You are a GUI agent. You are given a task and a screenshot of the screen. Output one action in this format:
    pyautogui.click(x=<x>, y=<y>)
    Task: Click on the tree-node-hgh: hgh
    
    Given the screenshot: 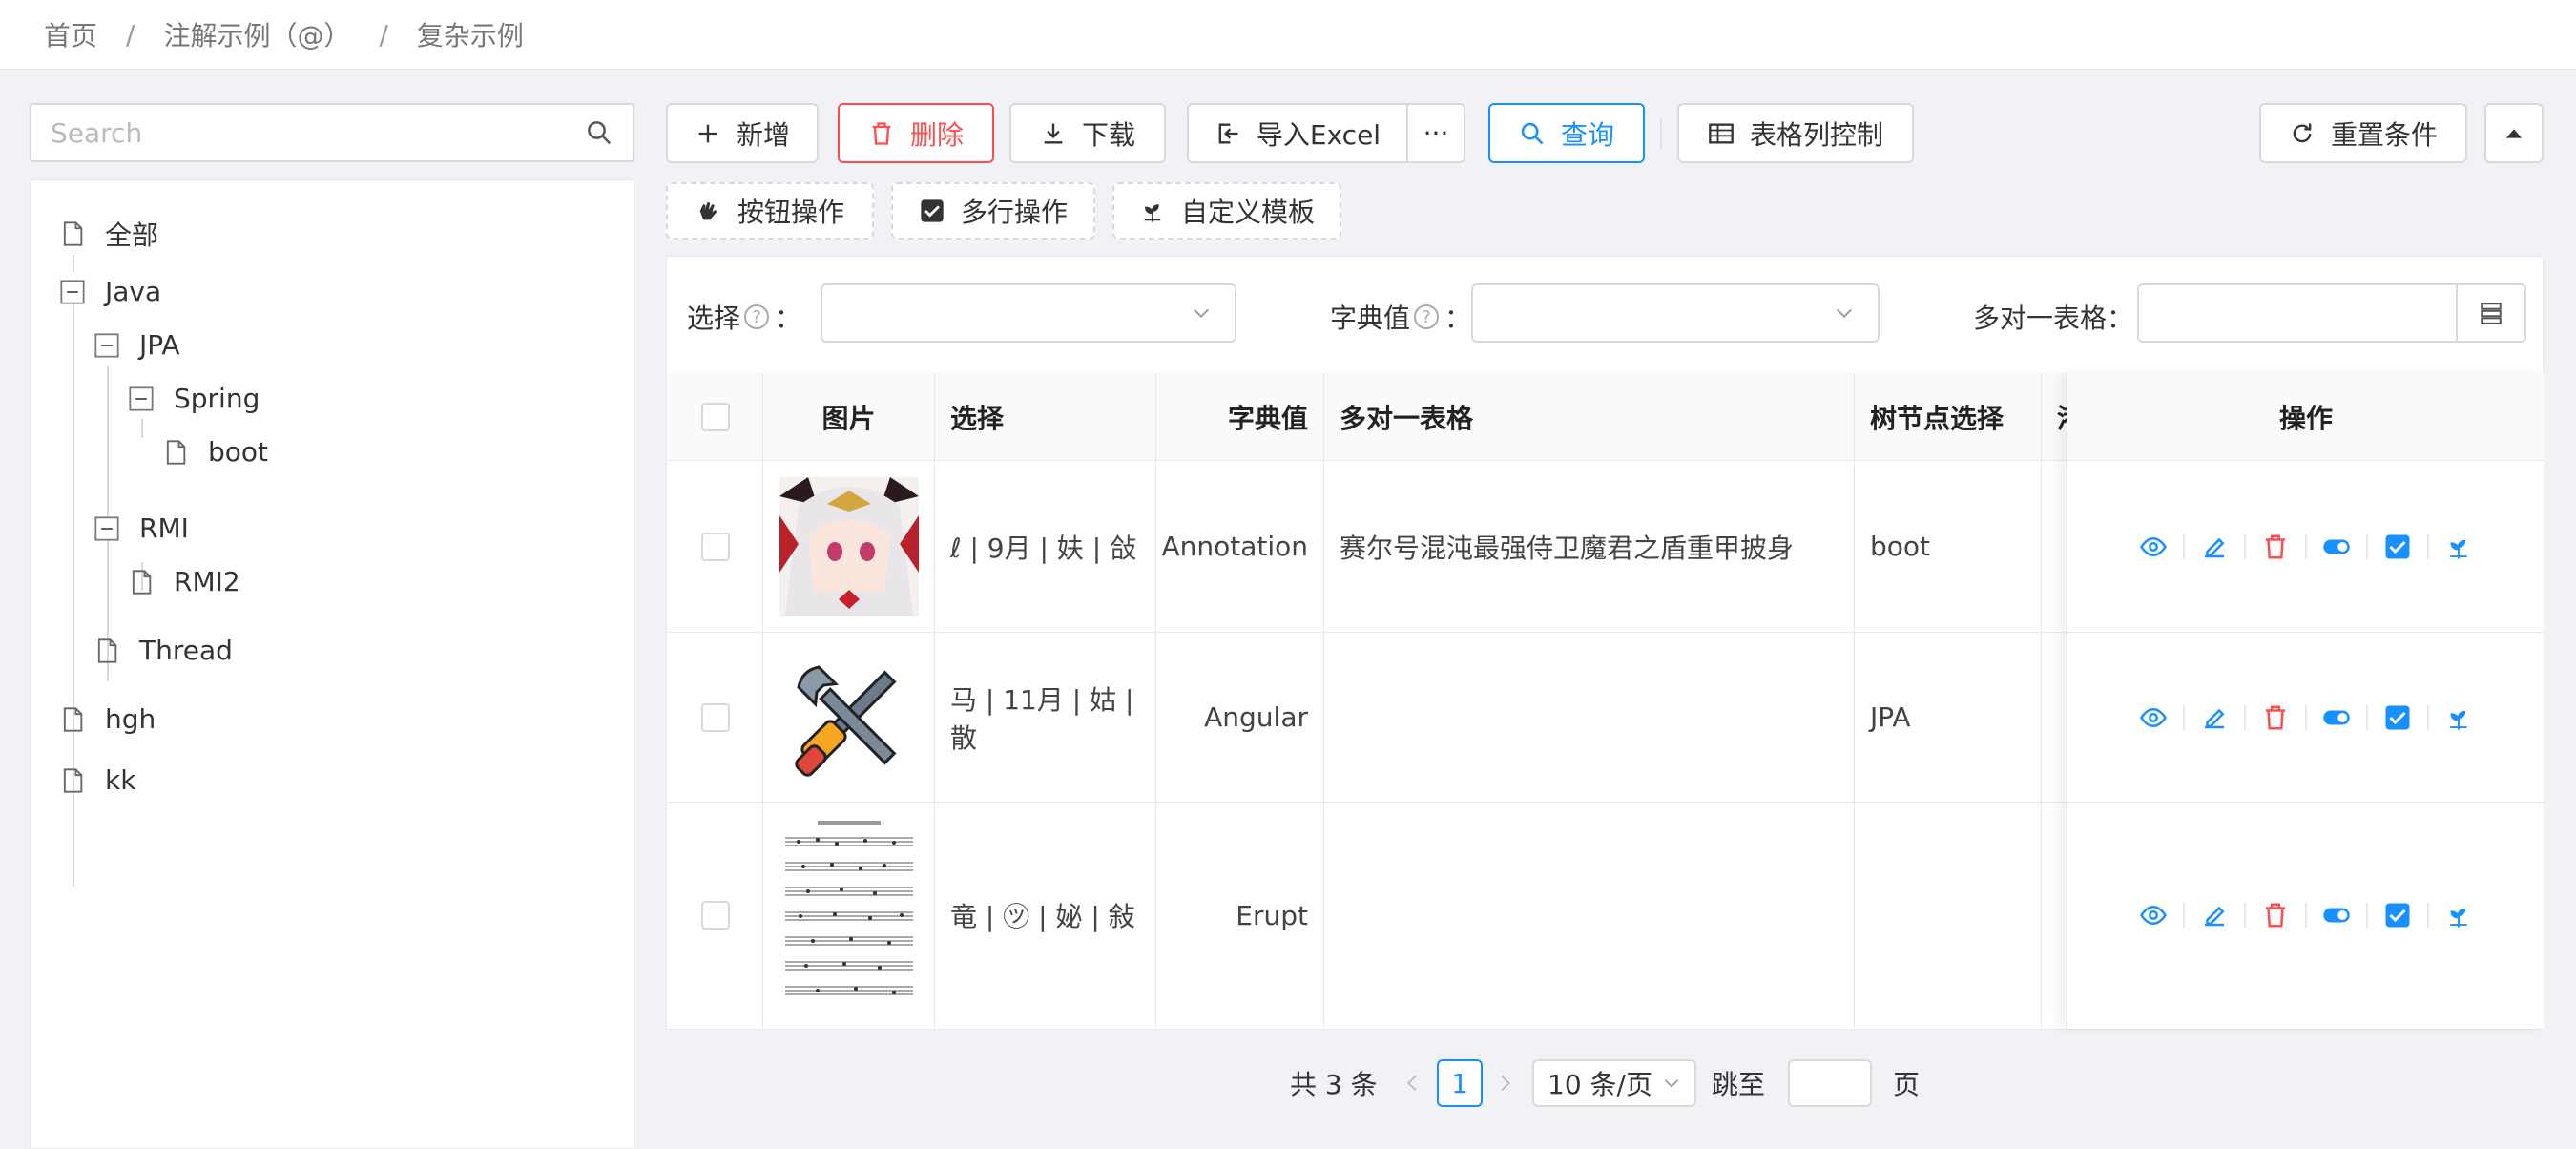 What is the action you would take?
    pyautogui.click(x=107, y=719)
    